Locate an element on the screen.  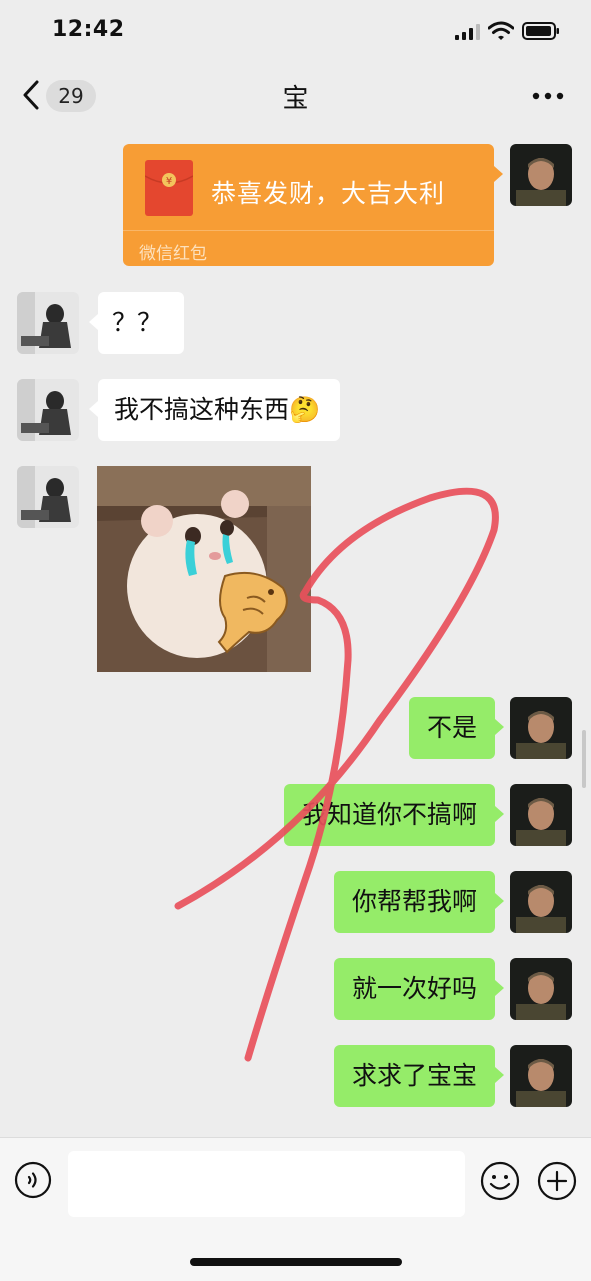
outgoing-message: 你帮帮我啊 is located at coordinates (419, 902).